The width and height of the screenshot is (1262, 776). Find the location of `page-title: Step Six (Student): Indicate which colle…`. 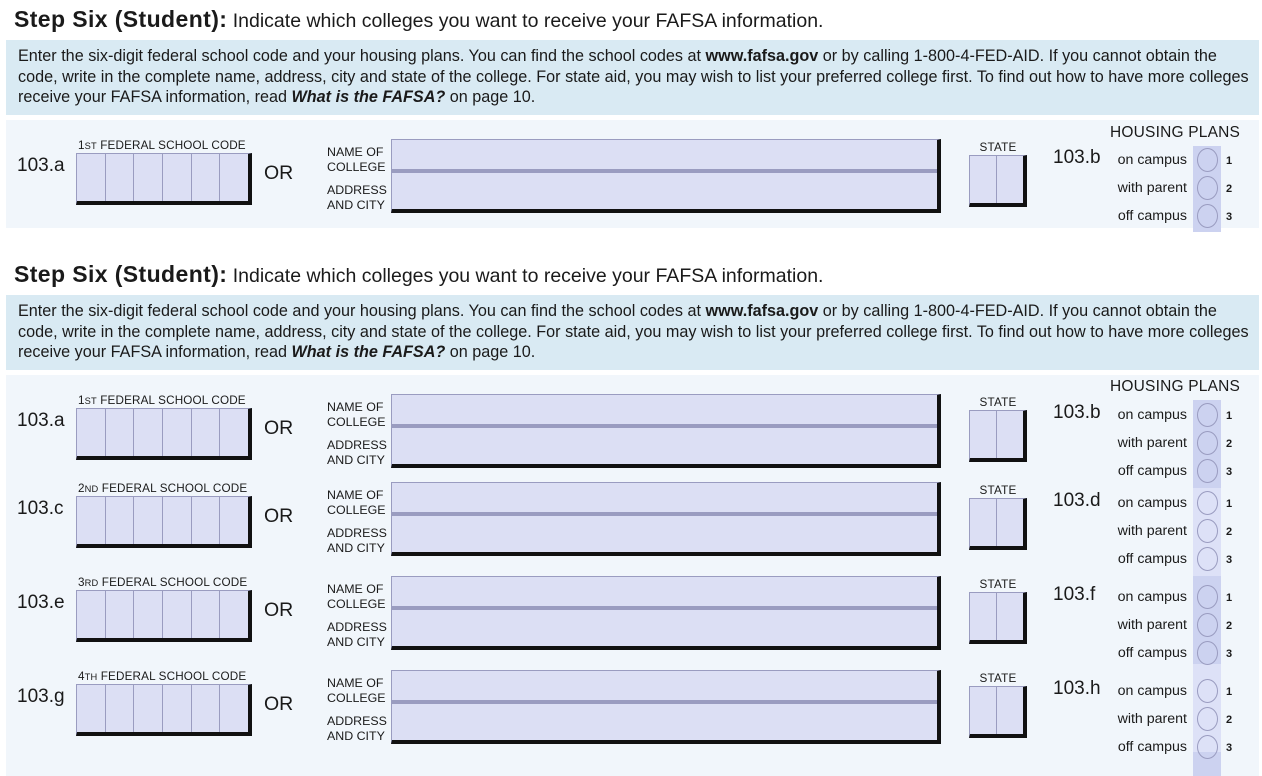

page-title: Step Six (Student): Indicate which colle… is located at coordinates (411, 20).